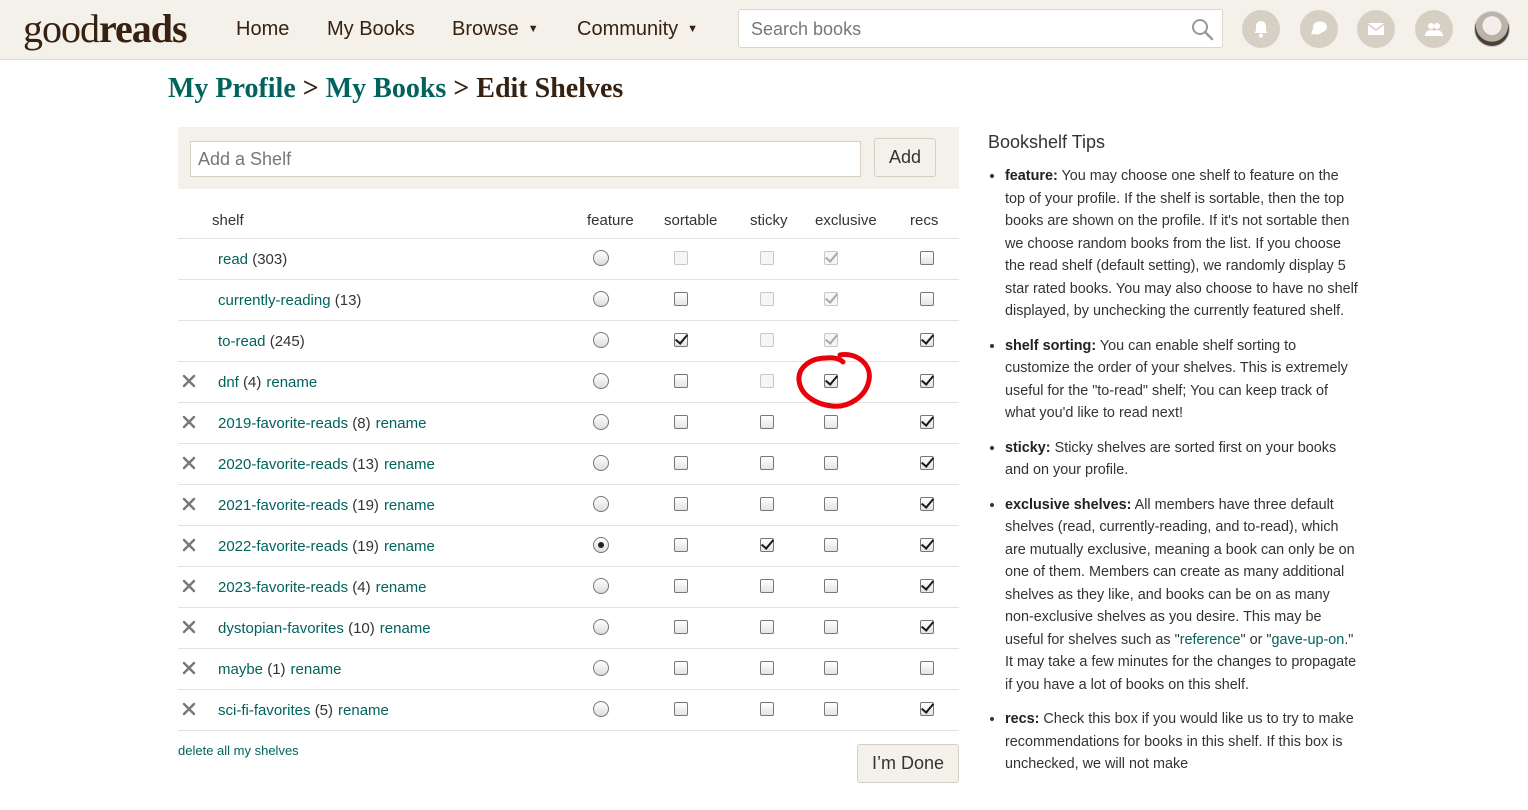  I want to click on shelf-link: sci-fi-favorites, so click(264, 710).